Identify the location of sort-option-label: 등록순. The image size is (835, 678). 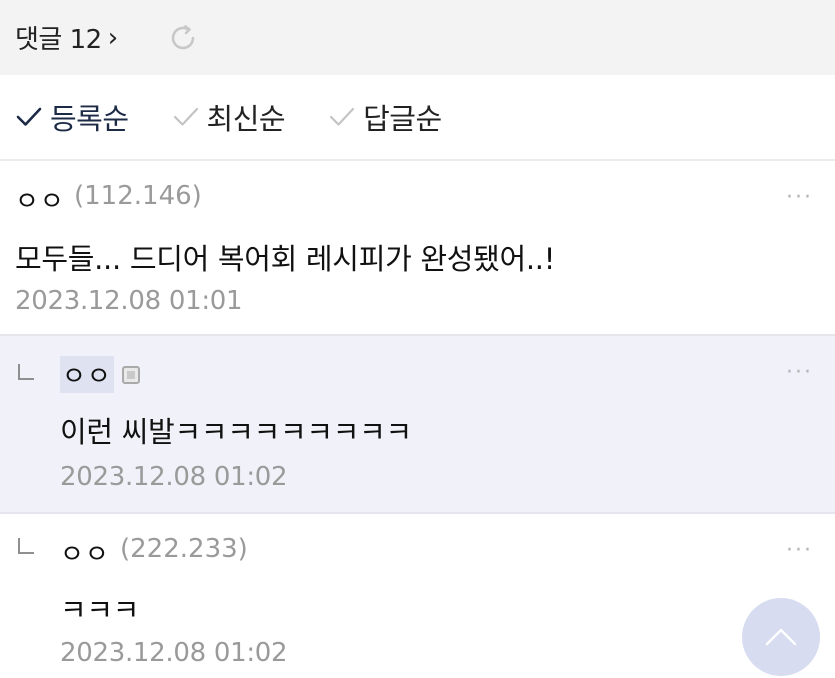
(89, 119).